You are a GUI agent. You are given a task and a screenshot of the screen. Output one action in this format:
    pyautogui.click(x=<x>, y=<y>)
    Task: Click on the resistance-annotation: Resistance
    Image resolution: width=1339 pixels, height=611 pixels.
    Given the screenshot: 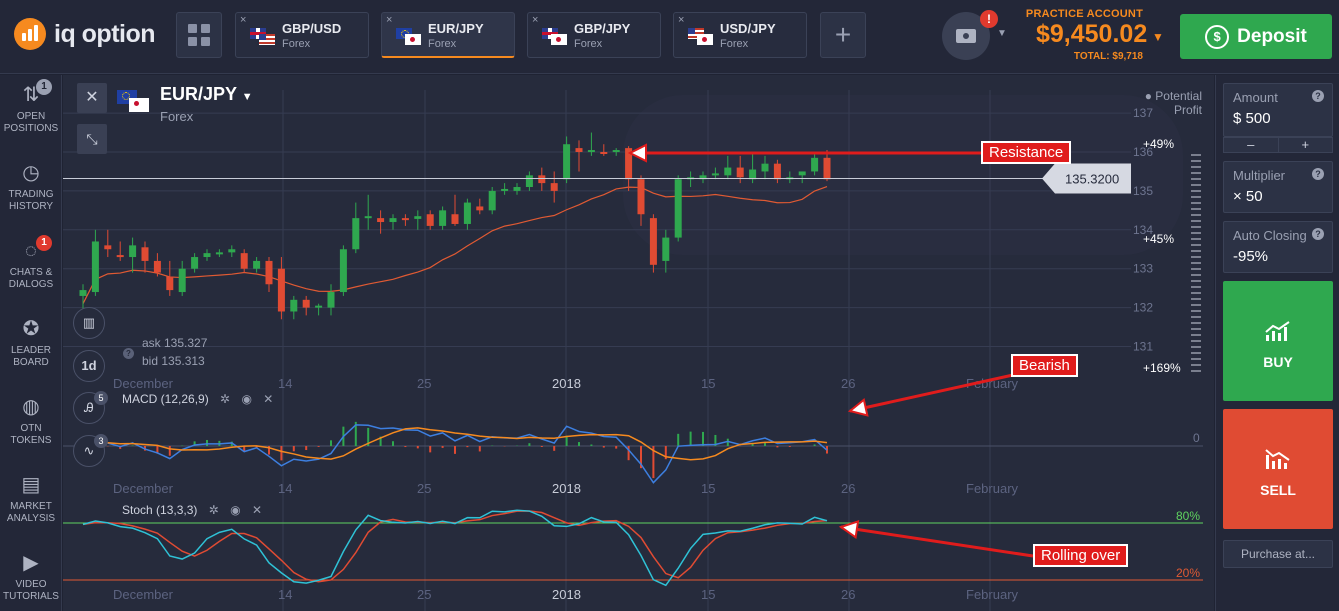 What is the action you would take?
    pyautogui.click(x=1026, y=152)
    